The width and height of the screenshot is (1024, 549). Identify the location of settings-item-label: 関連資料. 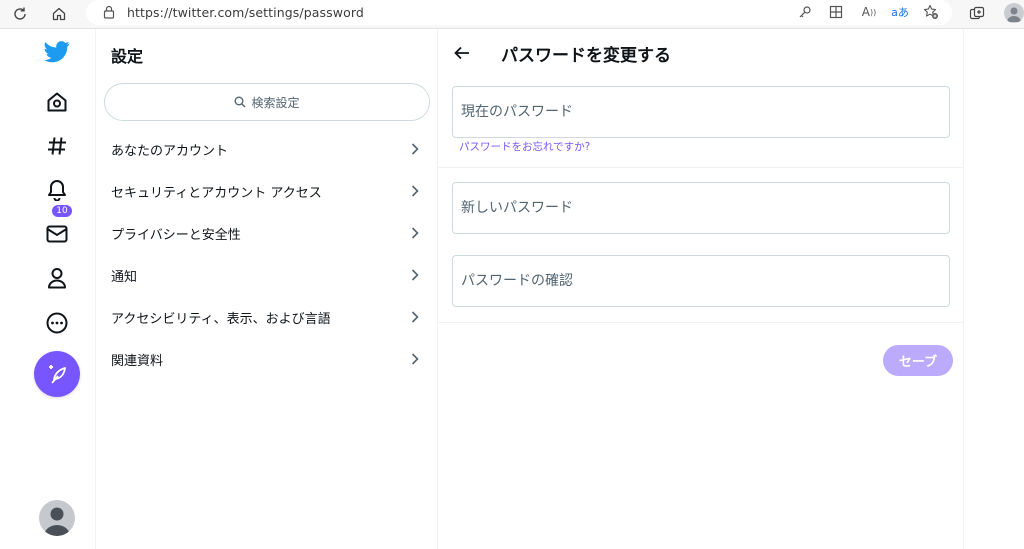
(137, 361).